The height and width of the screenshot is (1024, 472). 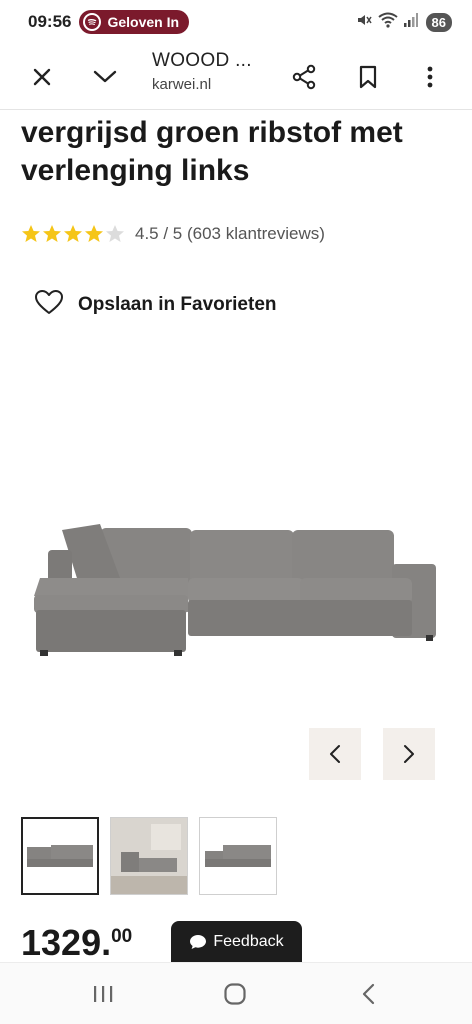 I want to click on price-cents: 00, so click(x=122, y=936).